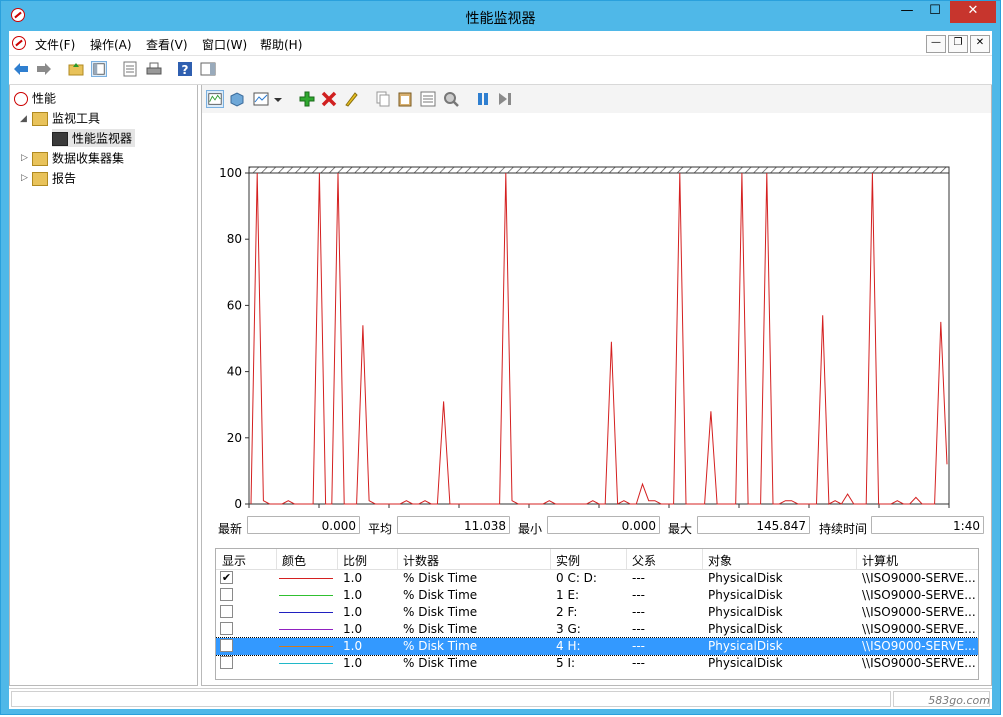  What do you see at coordinates (215, 99) in the screenshot?
I see `view-current-activity-icon` at bounding box center [215, 99].